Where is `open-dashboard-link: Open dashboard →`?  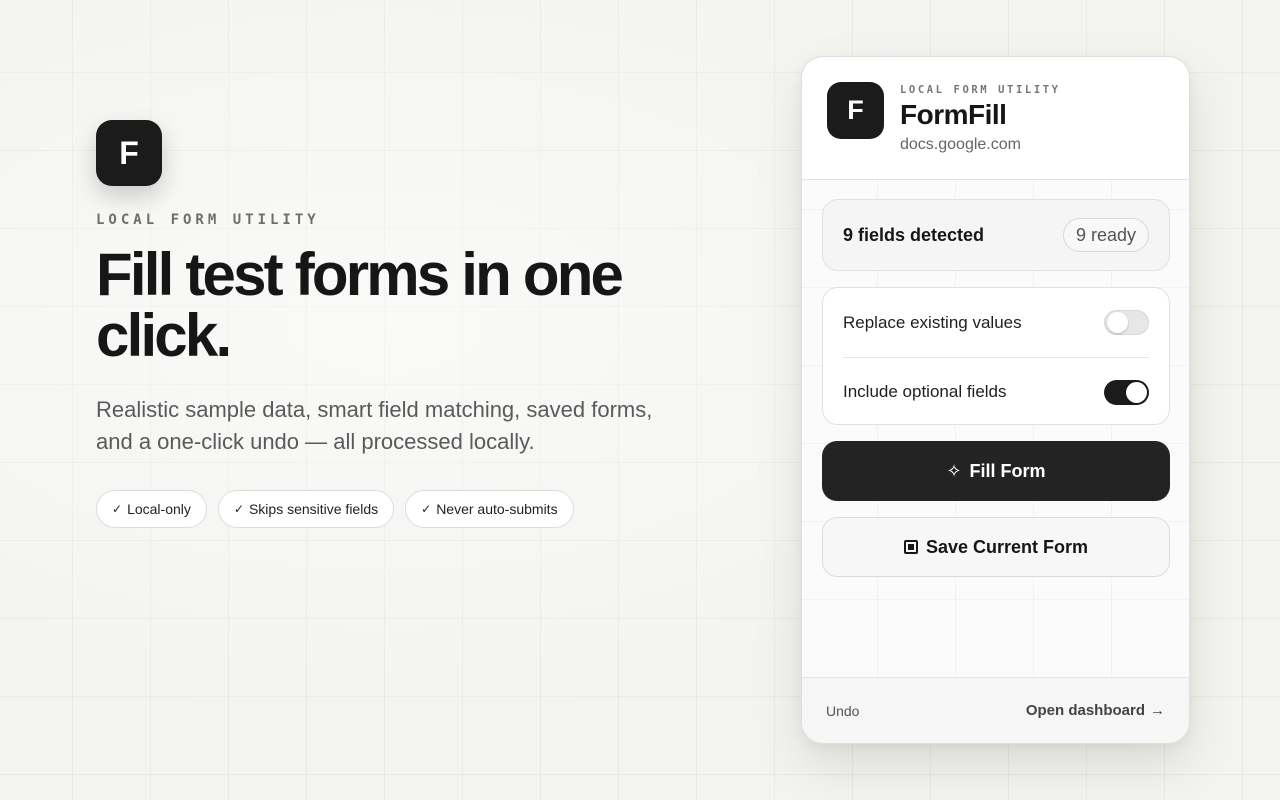
open-dashboard-link: Open dashboard → is located at coordinates (1095, 710).